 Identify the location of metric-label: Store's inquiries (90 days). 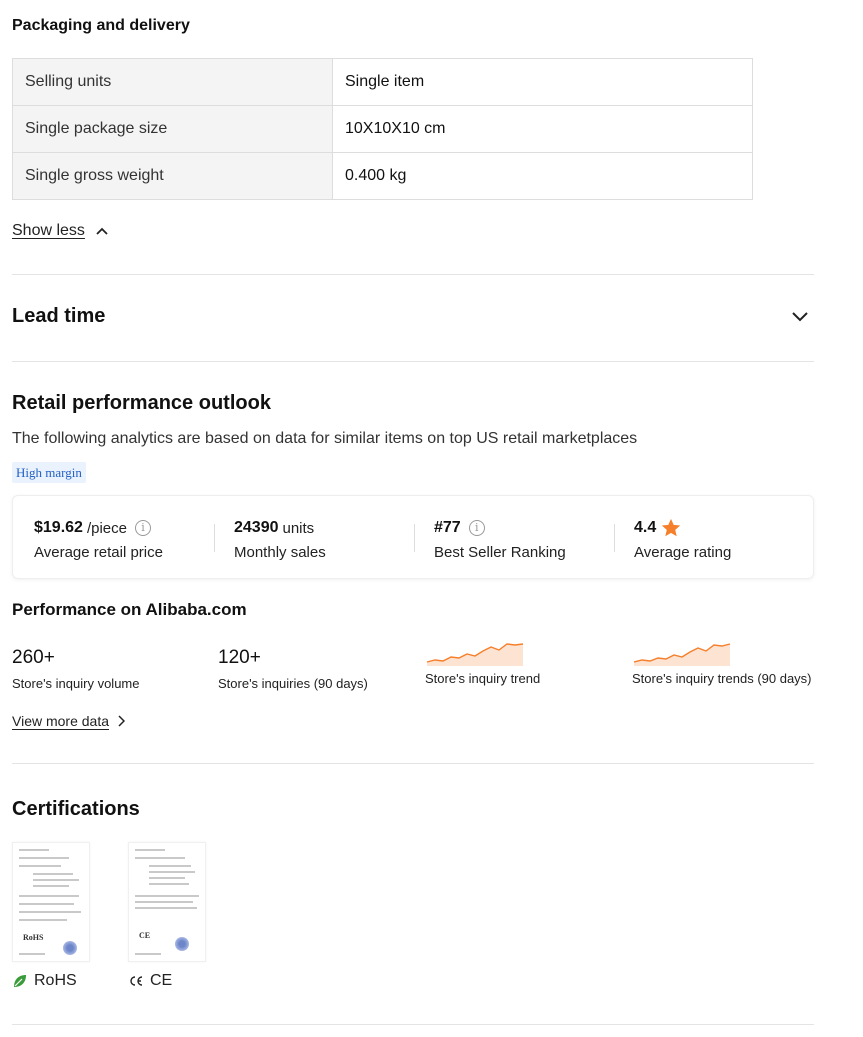
(293, 683).